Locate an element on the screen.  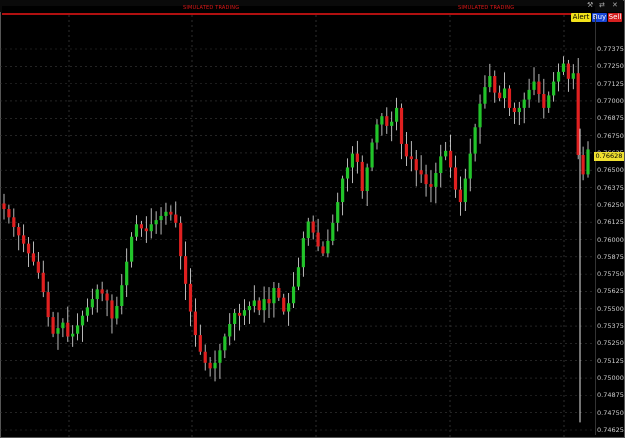
link-icon: ⇄ is located at coordinates (602, 5).